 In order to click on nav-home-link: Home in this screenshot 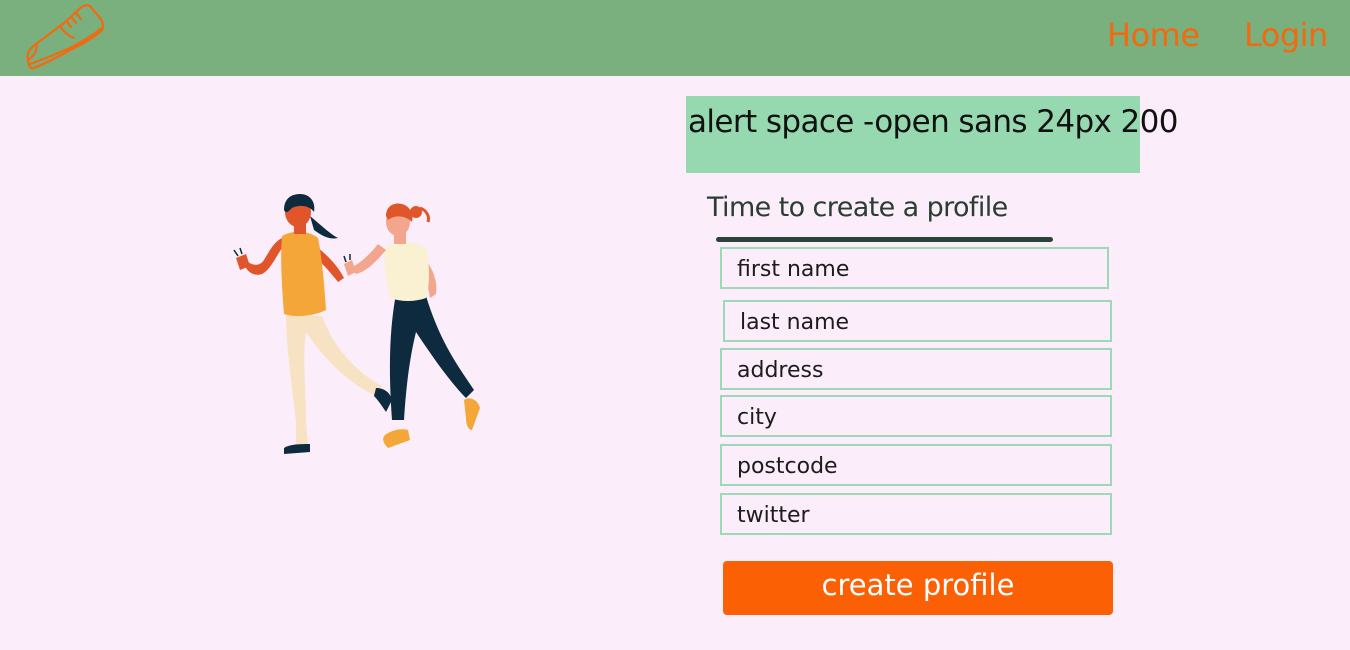, I will do `click(1153, 35)`.